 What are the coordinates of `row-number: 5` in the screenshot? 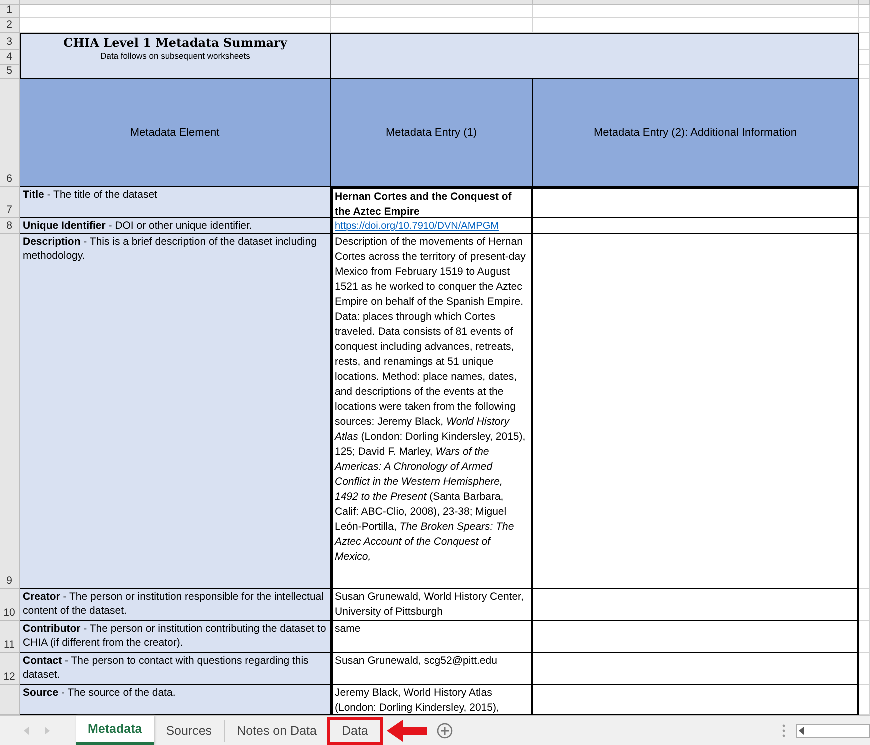 It's located at (9, 71).